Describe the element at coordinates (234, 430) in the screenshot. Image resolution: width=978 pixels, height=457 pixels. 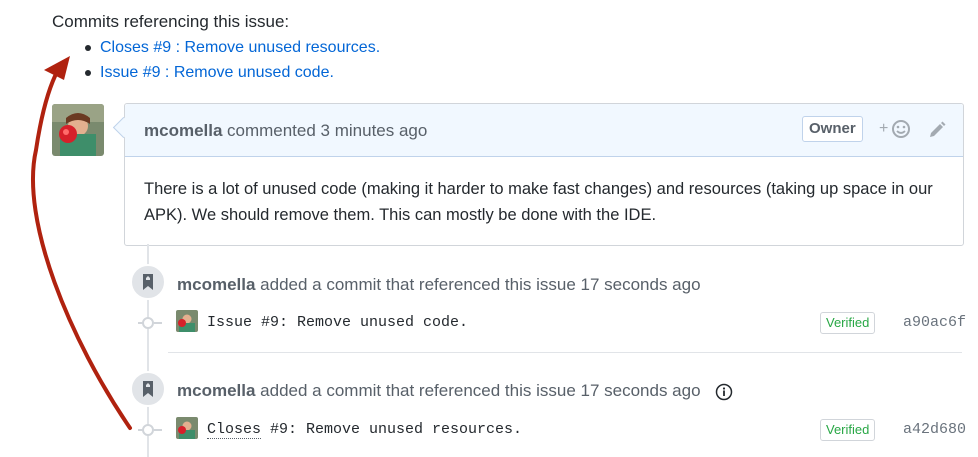
I see `closes-keyword: Closes` at that location.